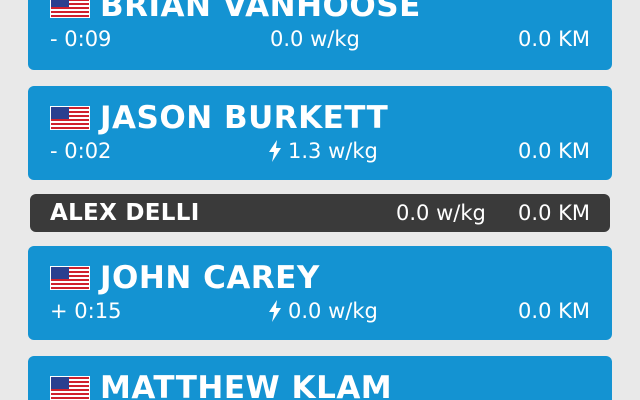  What do you see at coordinates (244, 118) in the screenshot?
I see `rider-name: JASON BURKETT` at bounding box center [244, 118].